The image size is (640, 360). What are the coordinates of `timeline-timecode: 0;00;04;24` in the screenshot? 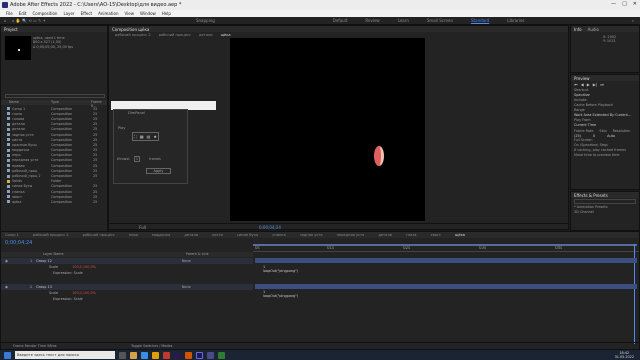 It's located at (18, 243).